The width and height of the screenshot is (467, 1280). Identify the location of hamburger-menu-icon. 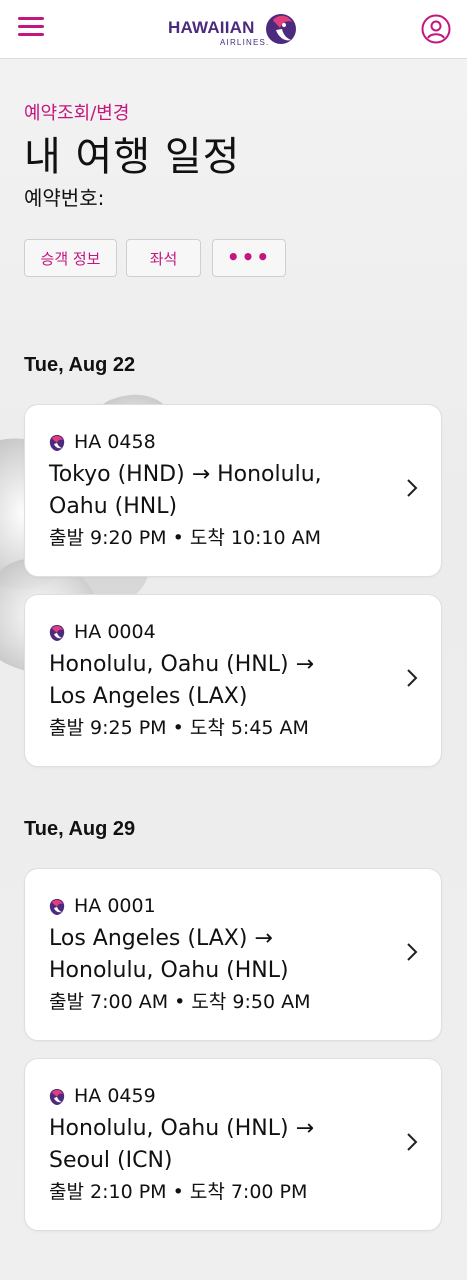
(31, 29).